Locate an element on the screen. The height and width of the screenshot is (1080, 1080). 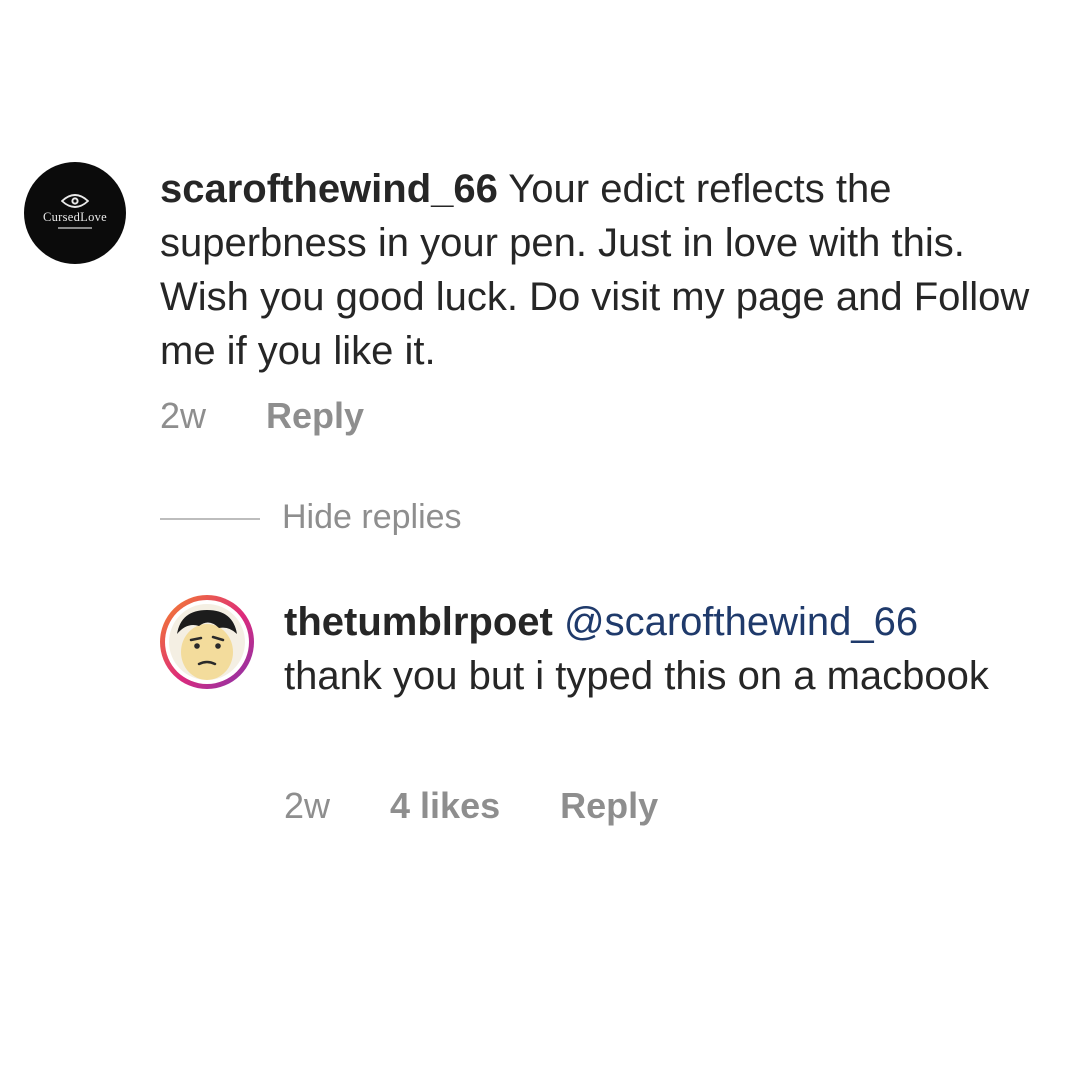
eye-logo-icon is located at coordinates (75, 201).